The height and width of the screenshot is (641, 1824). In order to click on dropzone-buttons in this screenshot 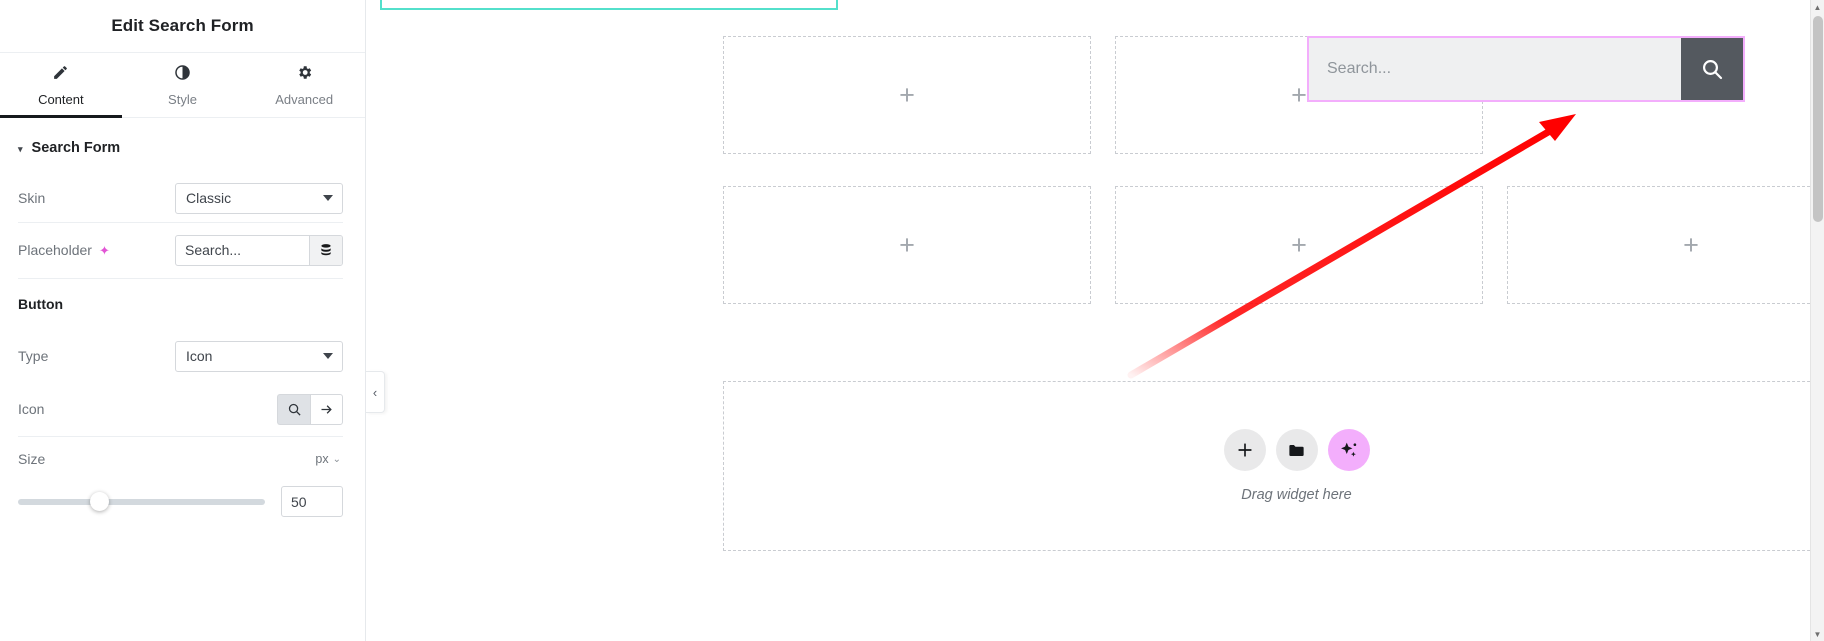, I will do `click(1296, 450)`.